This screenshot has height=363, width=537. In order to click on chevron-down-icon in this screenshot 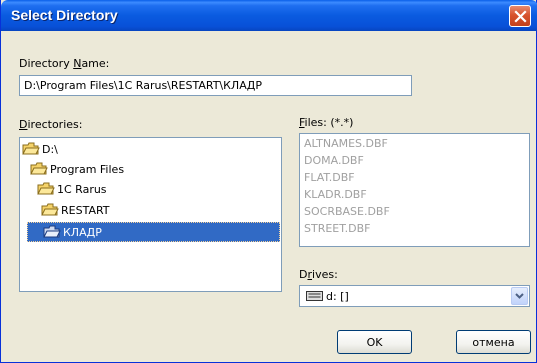, I will do `click(519, 296)`.